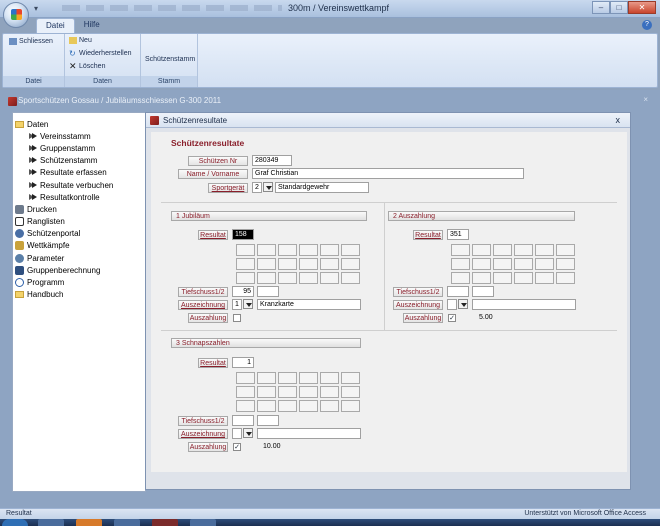 The image size is (660, 526). Describe the element at coordinates (51, 522) in the screenshot. I see `taskbar-explorer-icon` at that location.